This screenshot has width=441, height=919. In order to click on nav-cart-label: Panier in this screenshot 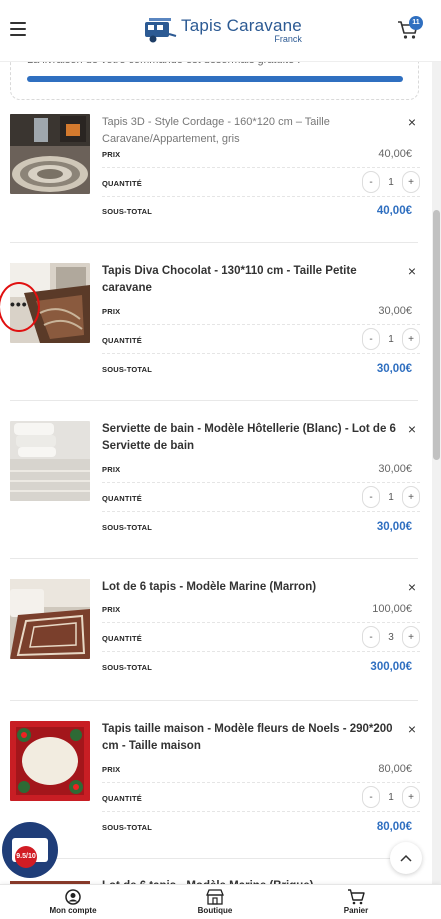, I will do `click(356, 910)`.